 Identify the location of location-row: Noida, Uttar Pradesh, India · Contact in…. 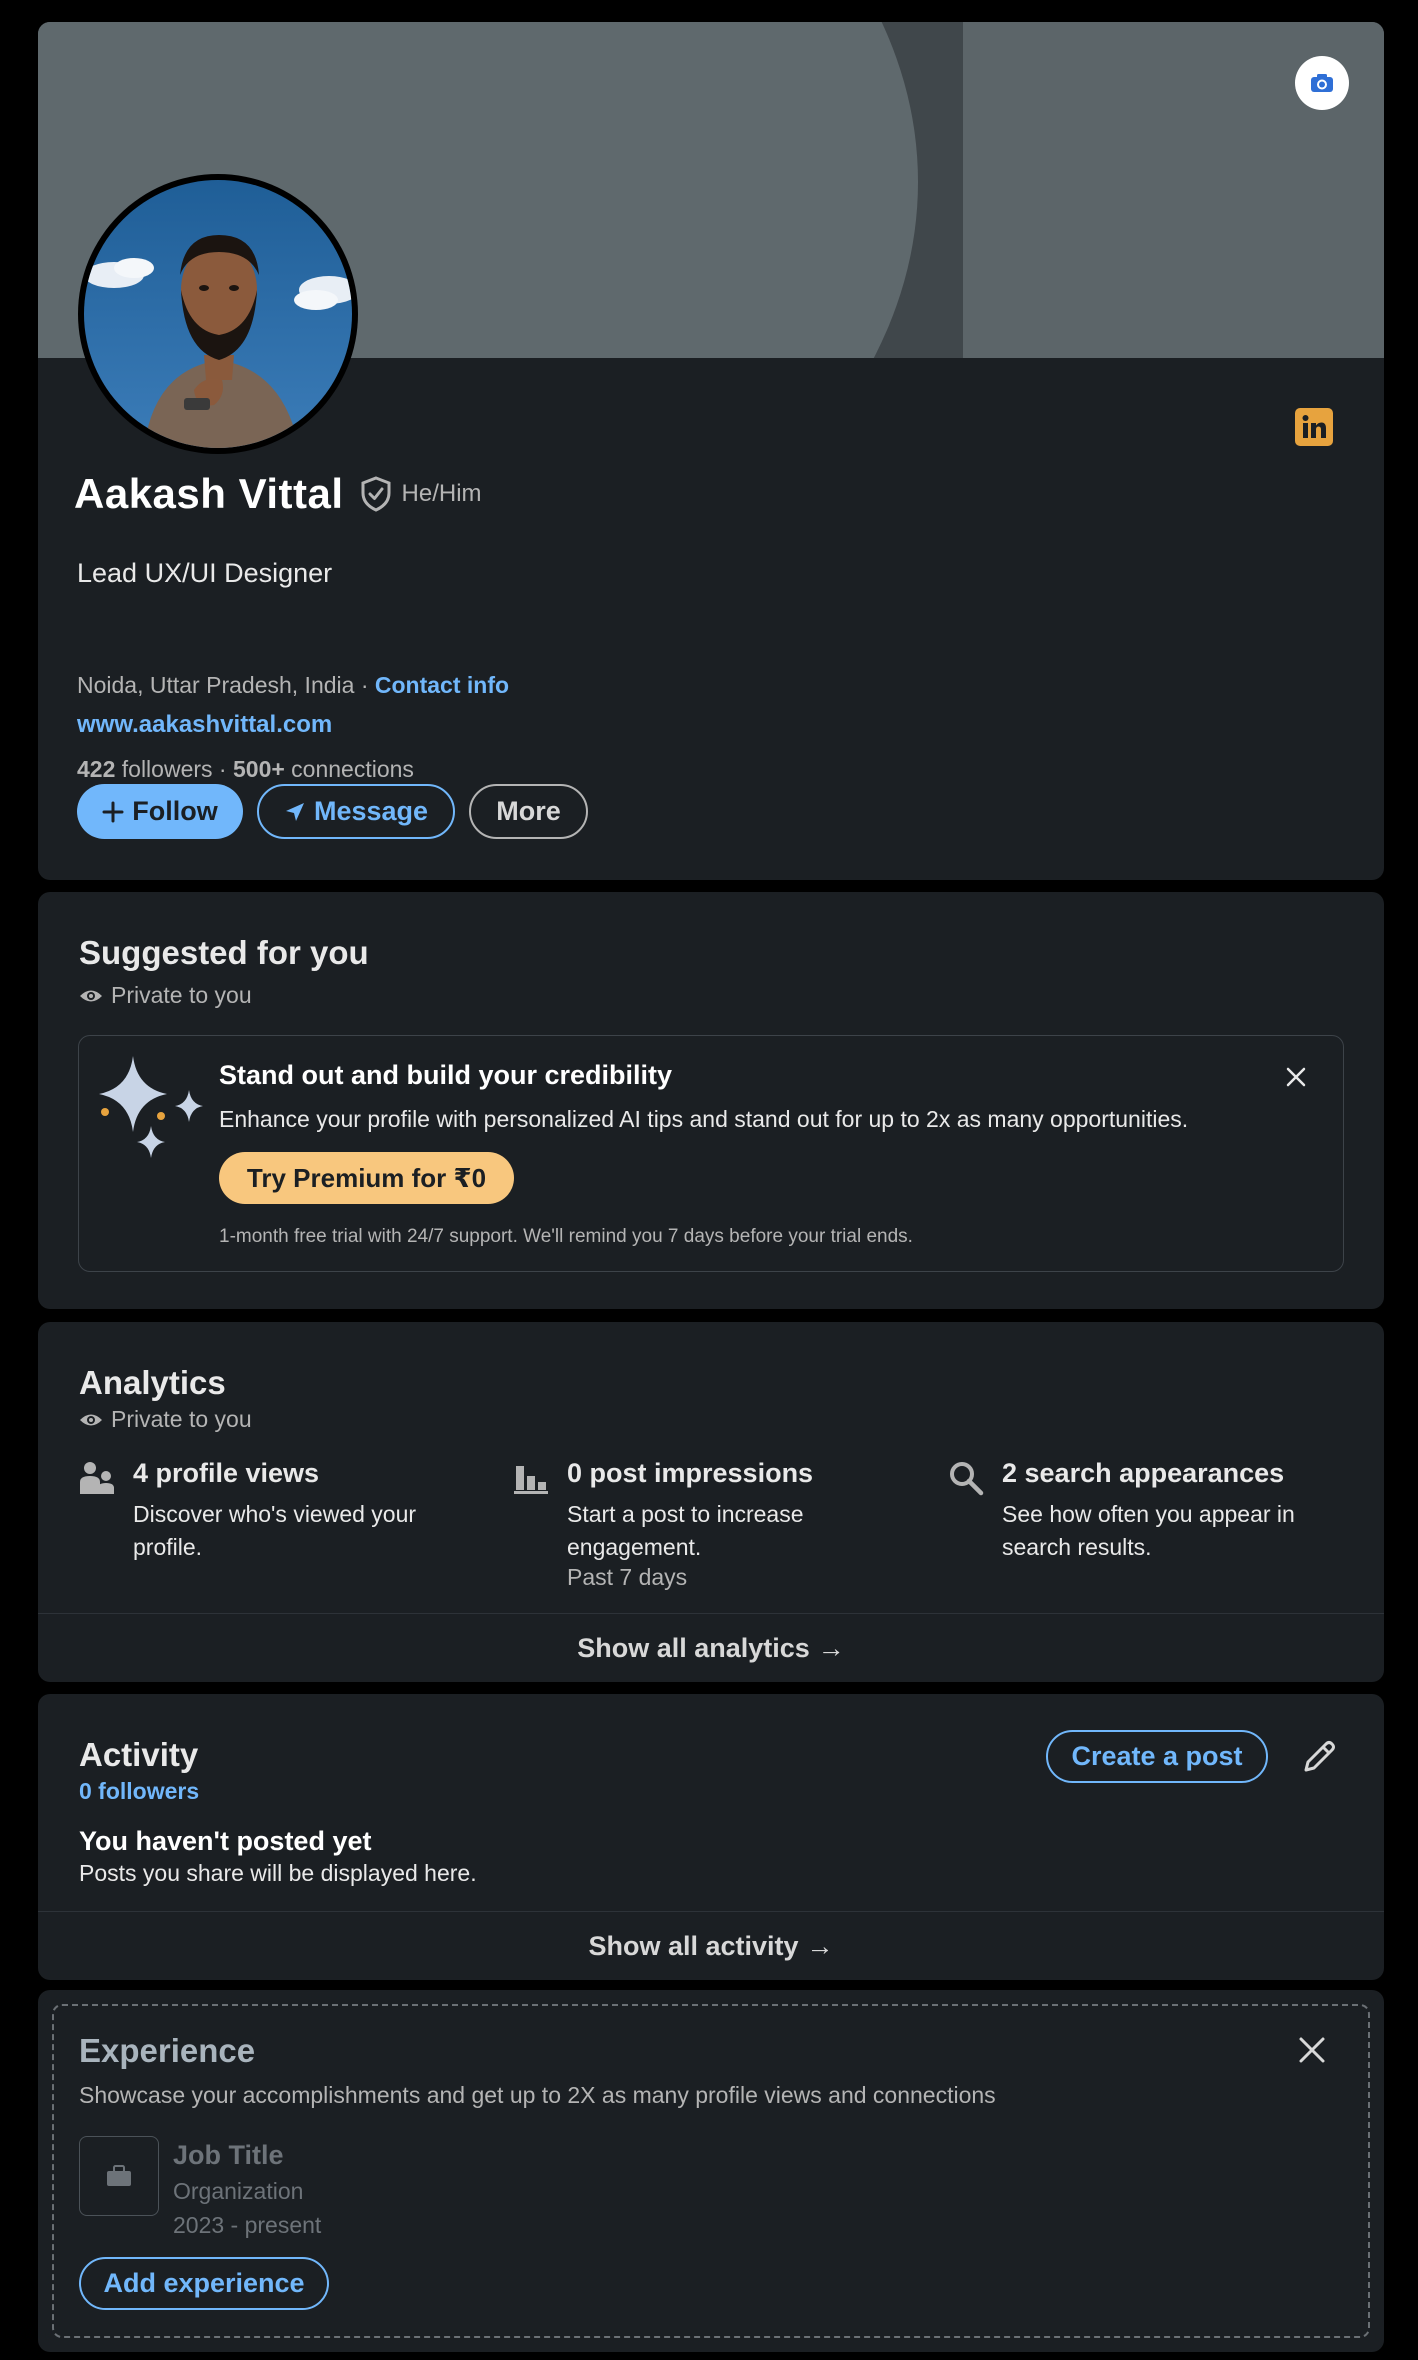
(293, 685).